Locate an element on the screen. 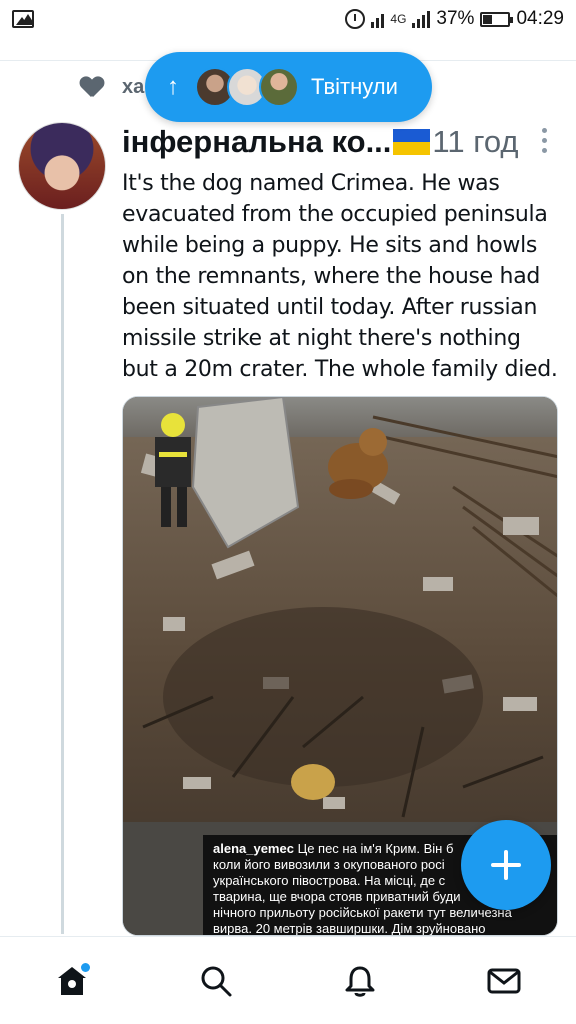  caption-line: Це пес на ім'я Крим. Він б is located at coordinates (375, 848).